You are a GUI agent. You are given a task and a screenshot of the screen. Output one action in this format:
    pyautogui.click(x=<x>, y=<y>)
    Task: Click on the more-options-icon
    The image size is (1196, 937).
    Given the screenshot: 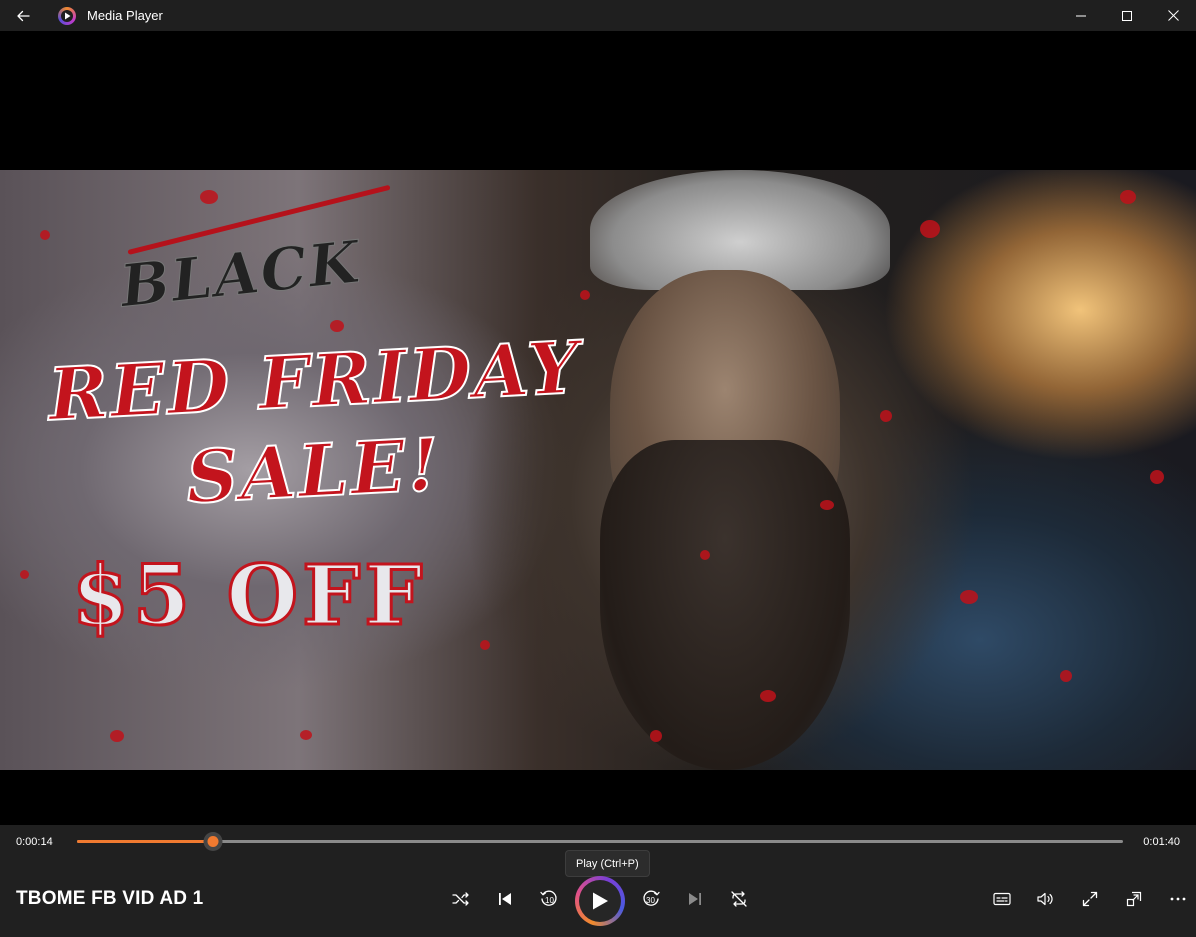 What is the action you would take?
    pyautogui.click(x=1178, y=899)
    